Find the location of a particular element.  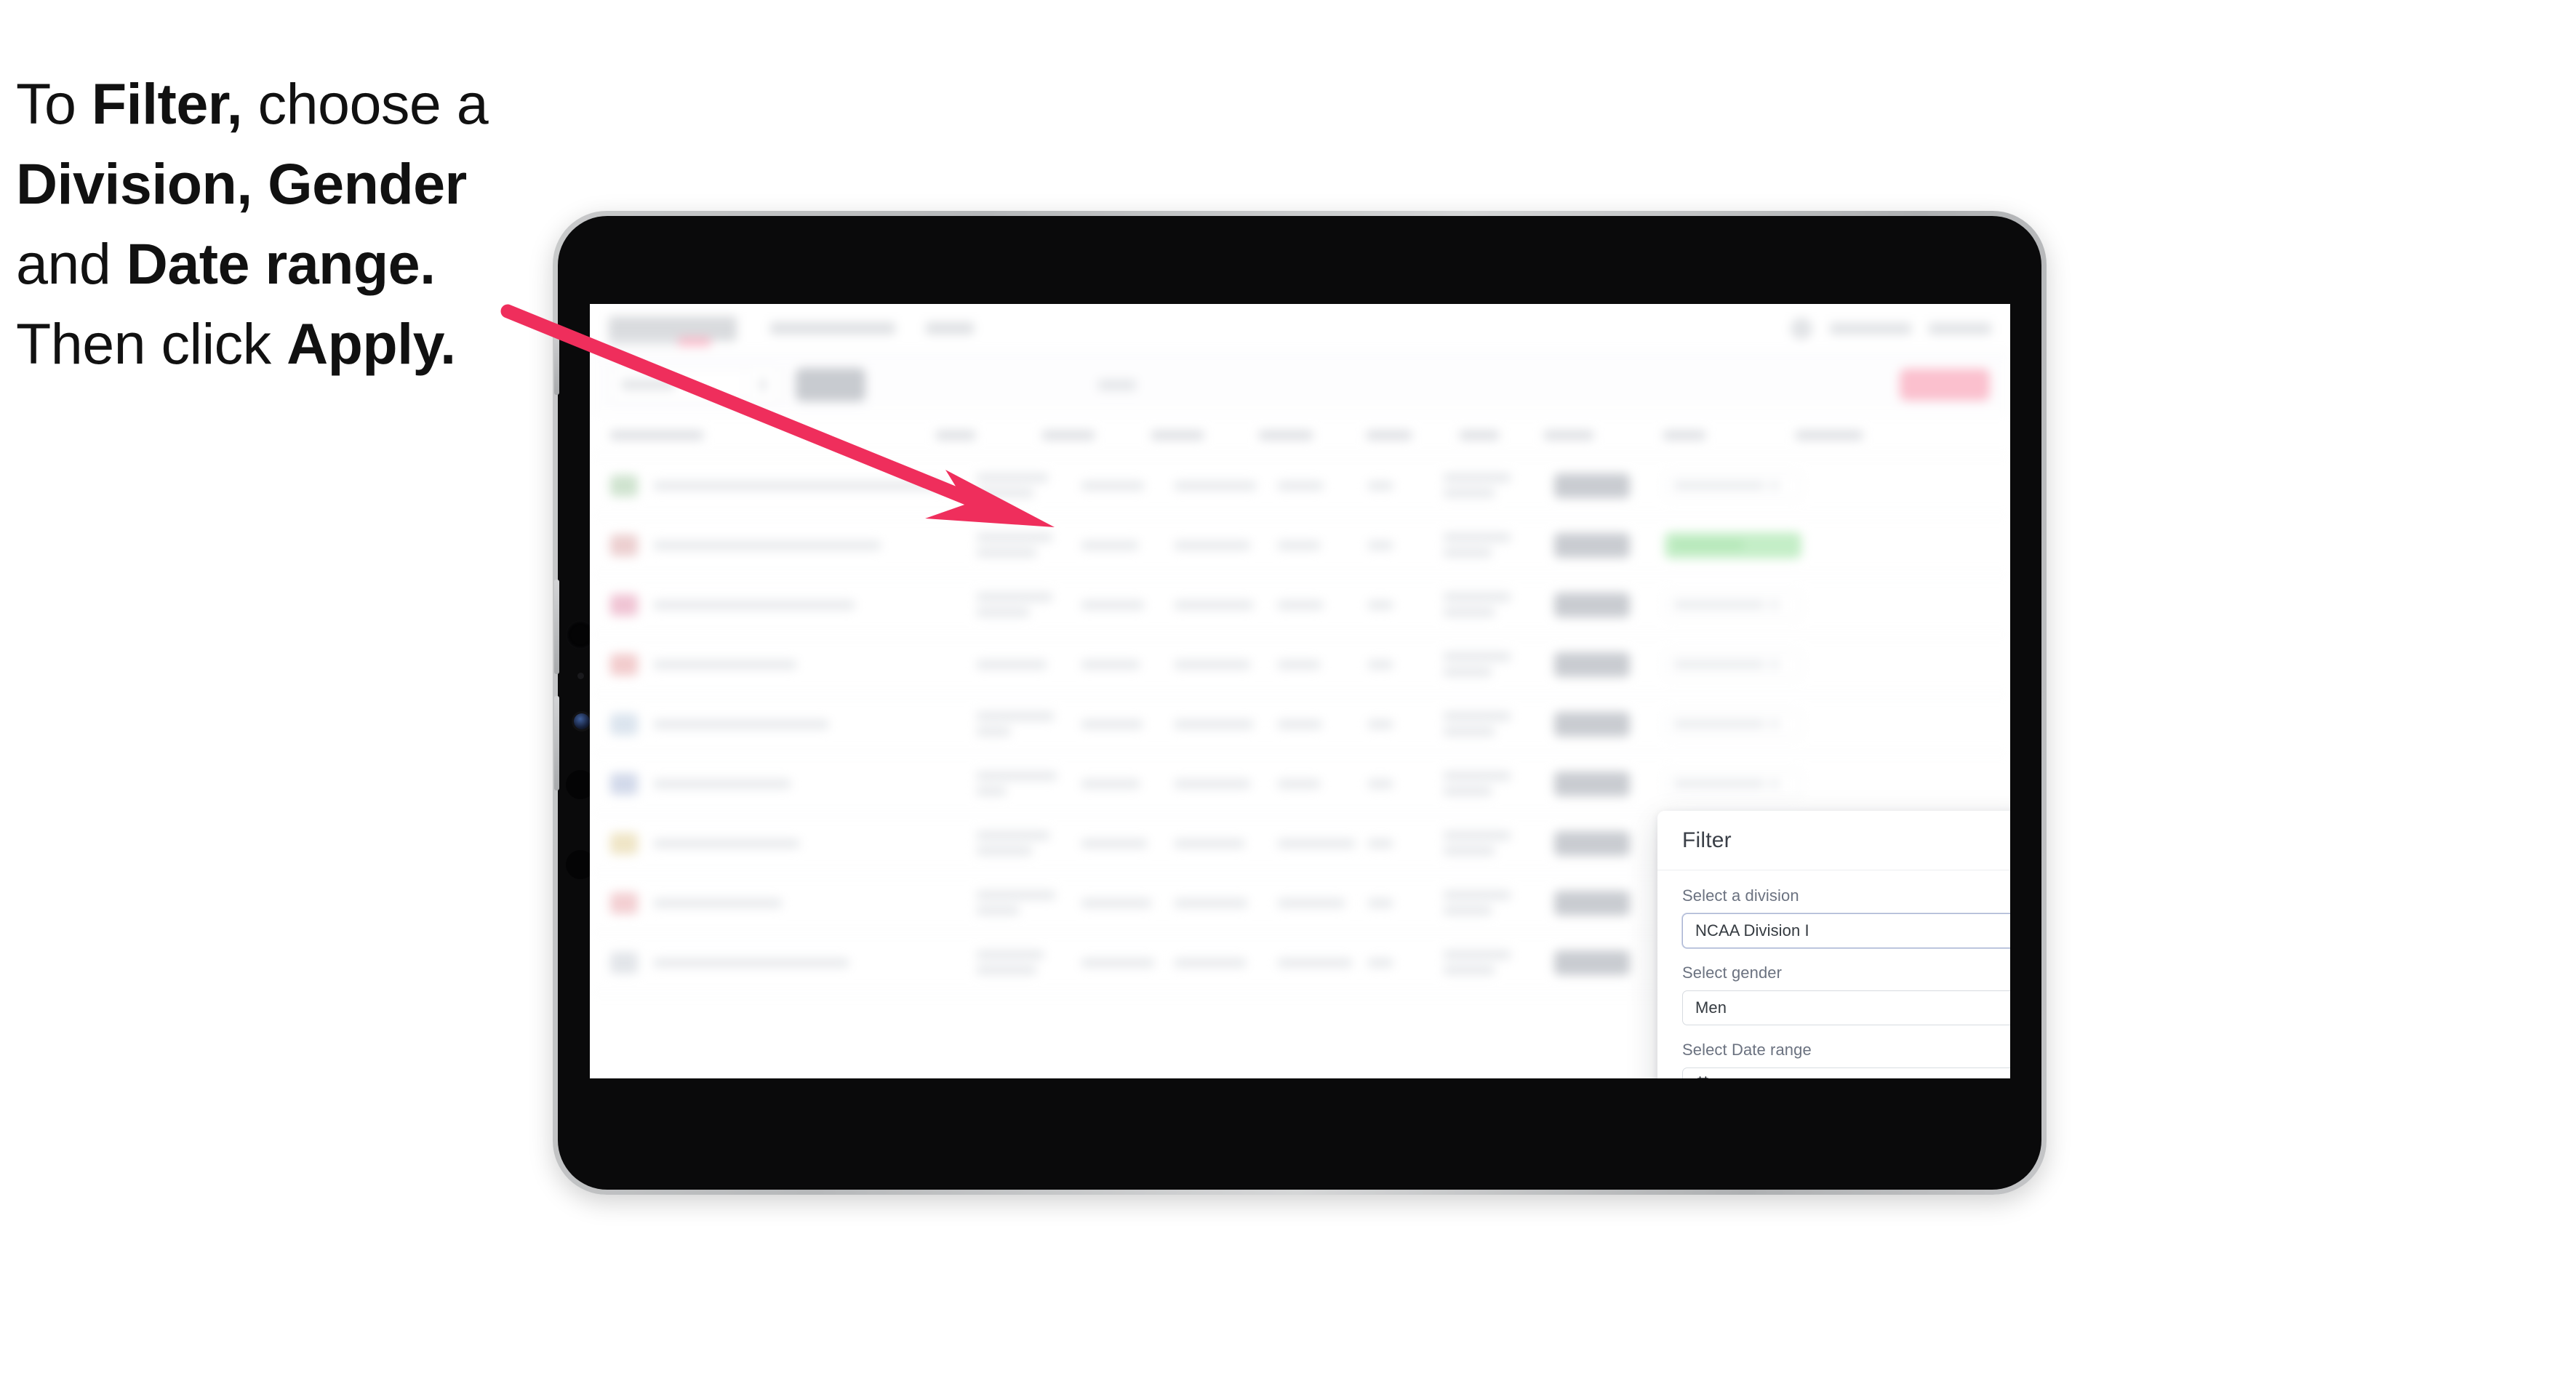

toolbar-filter-button is located at coordinates (830, 384).